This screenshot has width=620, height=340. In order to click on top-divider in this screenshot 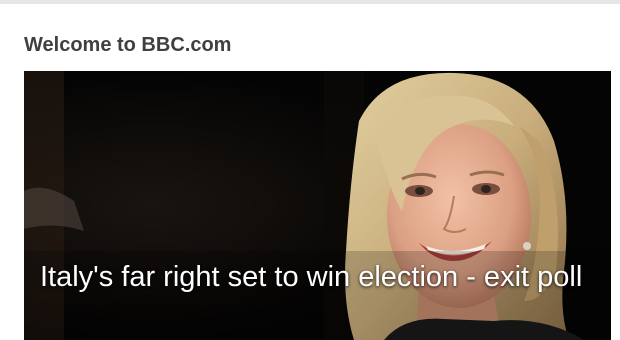, I will do `click(310, 2)`.